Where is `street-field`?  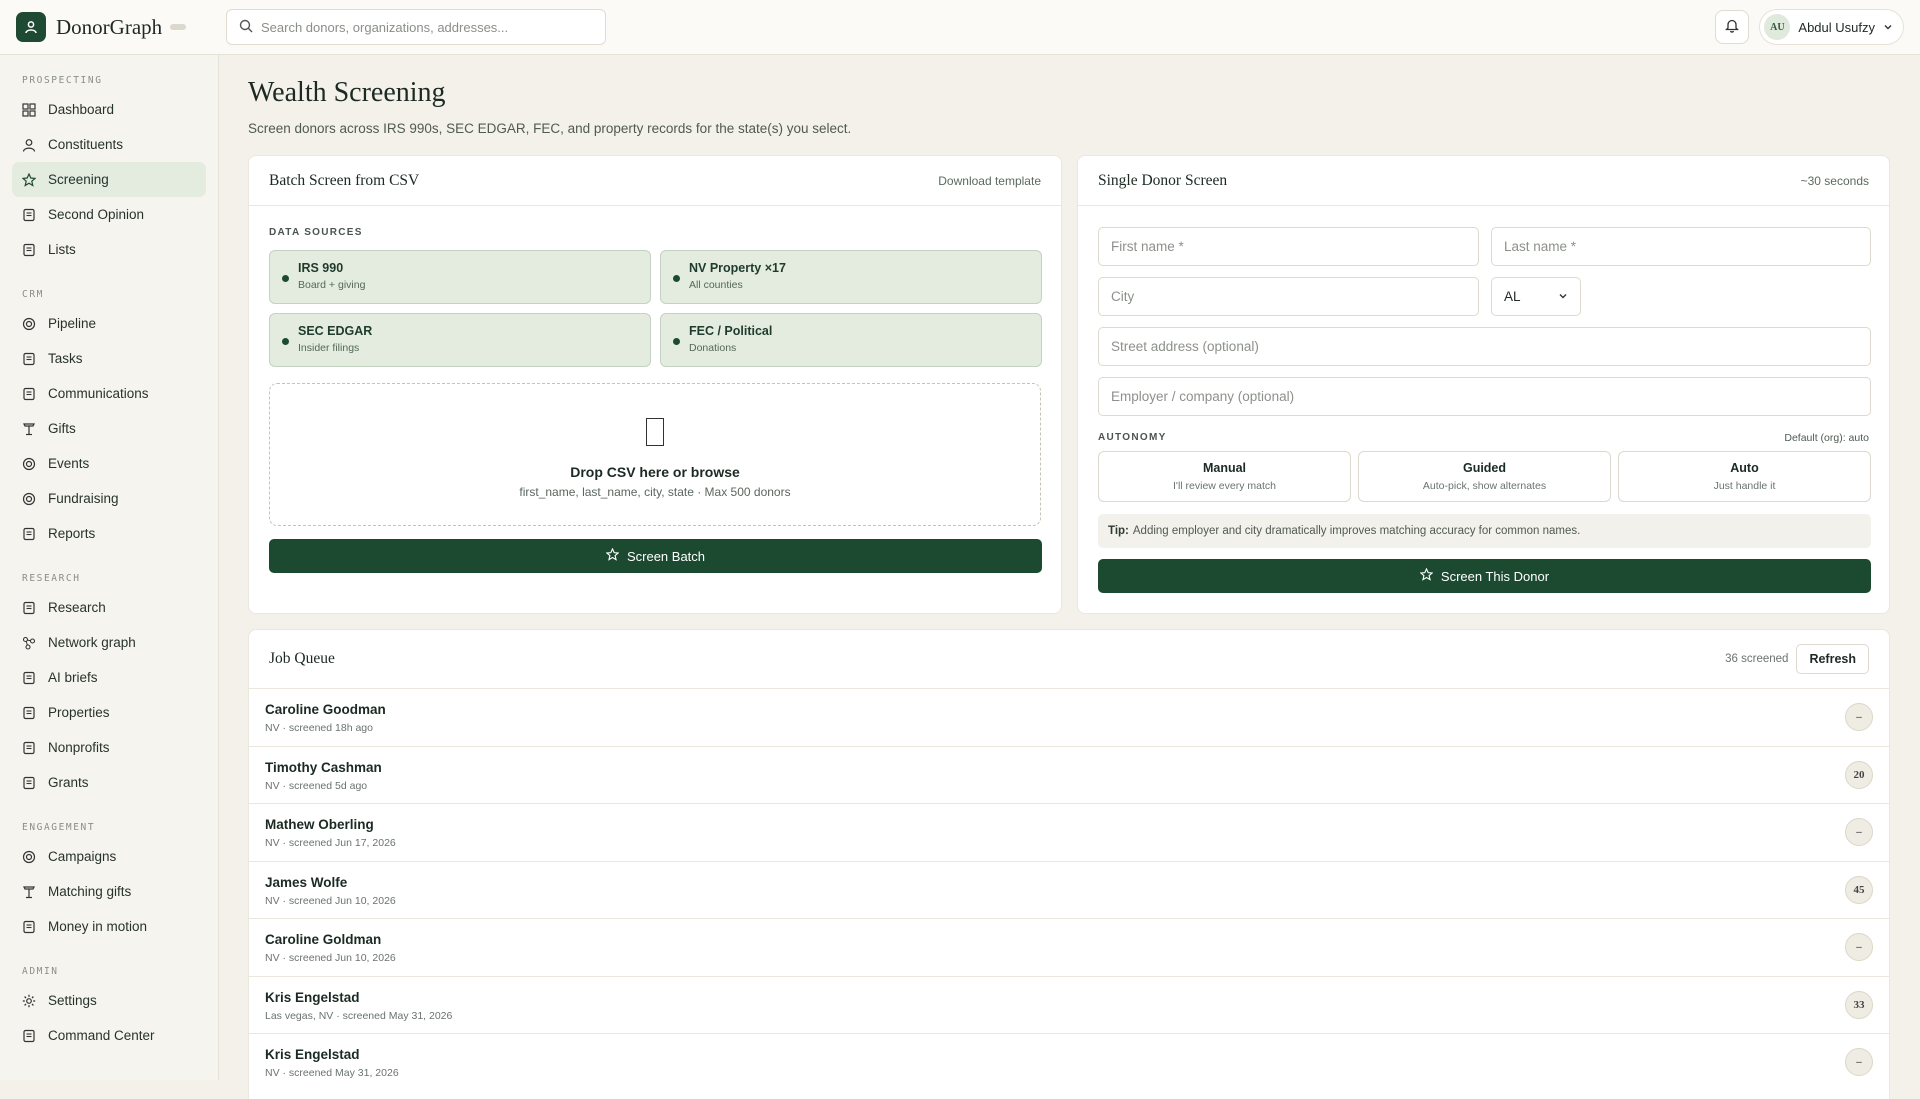 street-field is located at coordinates (1484, 346).